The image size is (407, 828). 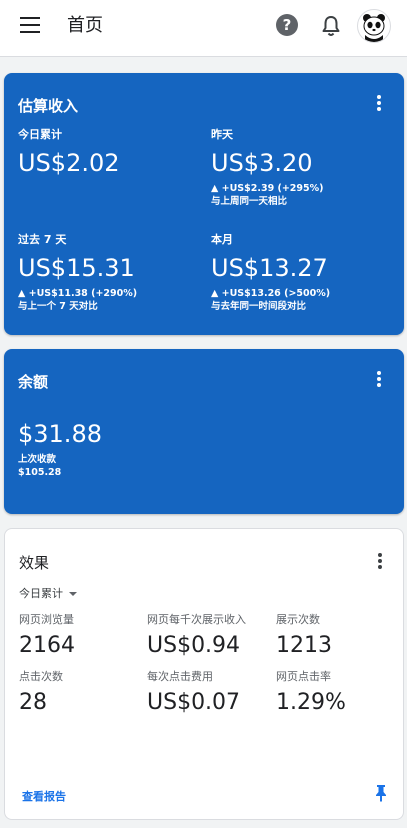 What do you see at coordinates (374, 26) in the screenshot?
I see `account-avatar` at bounding box center [374, 26].